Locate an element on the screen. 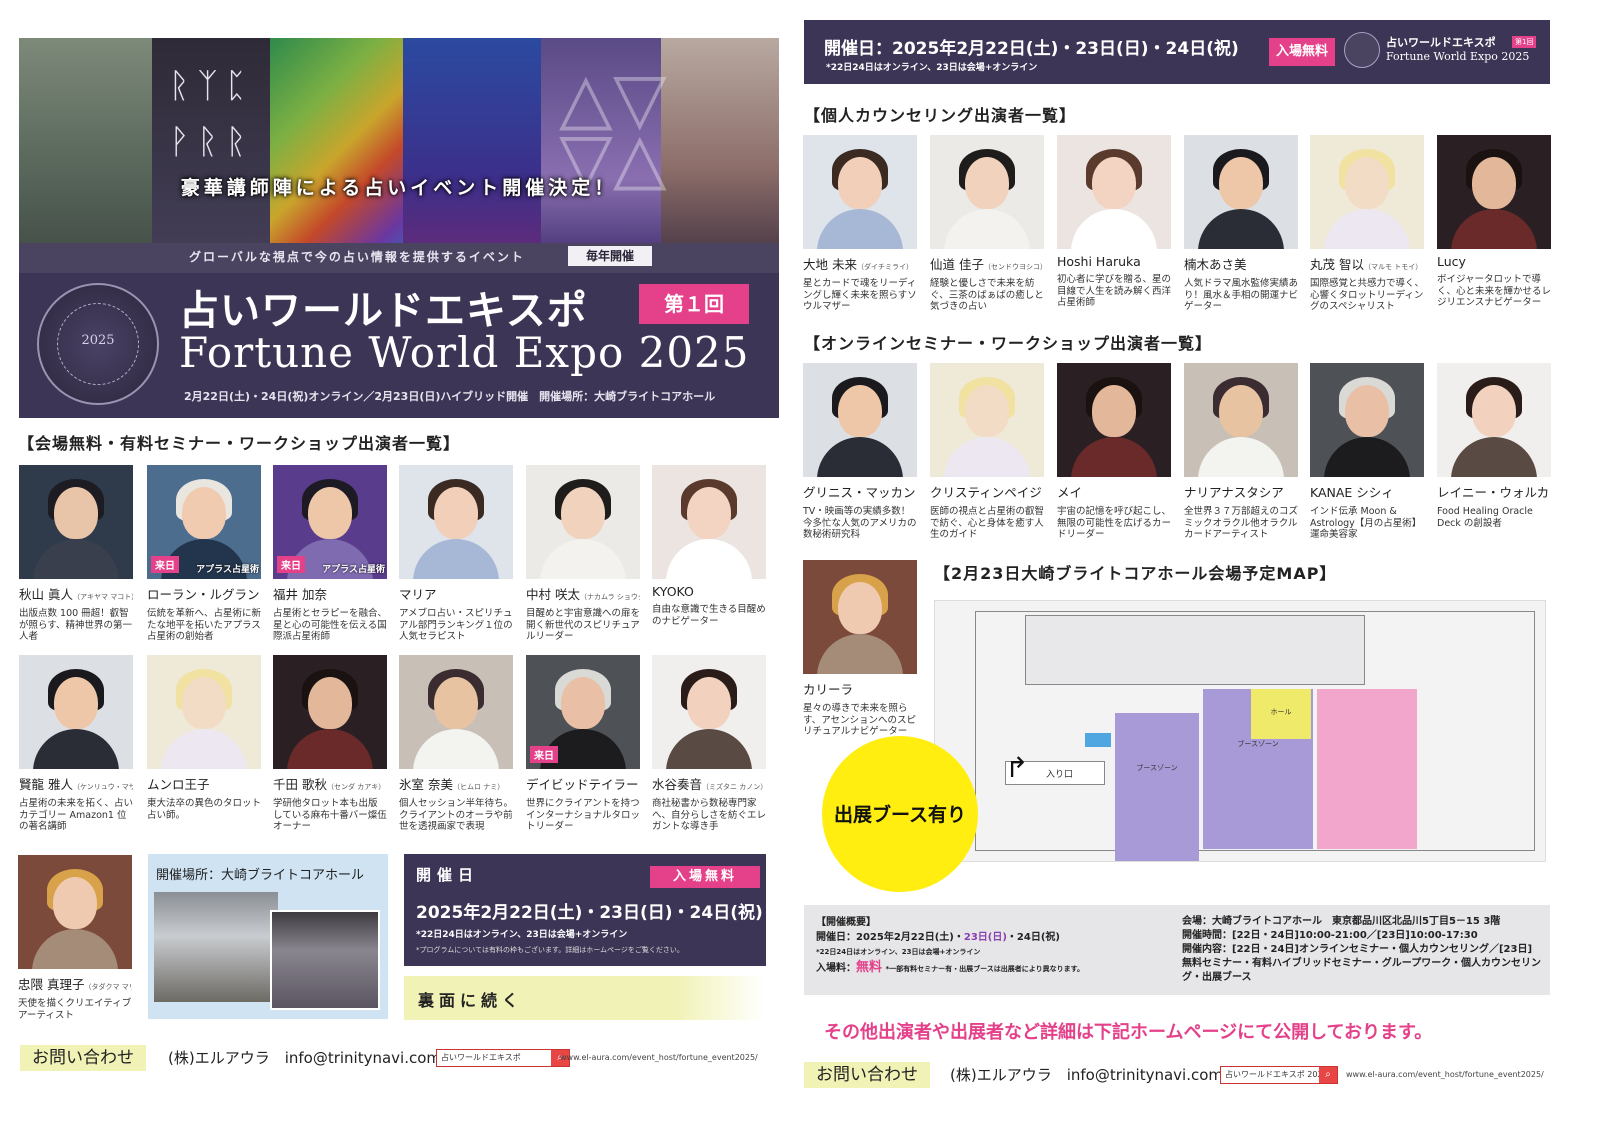  performer-card: ムンロ王子 東大法卒の異色のタロット占い師。 is located at coordinates (204, 738).